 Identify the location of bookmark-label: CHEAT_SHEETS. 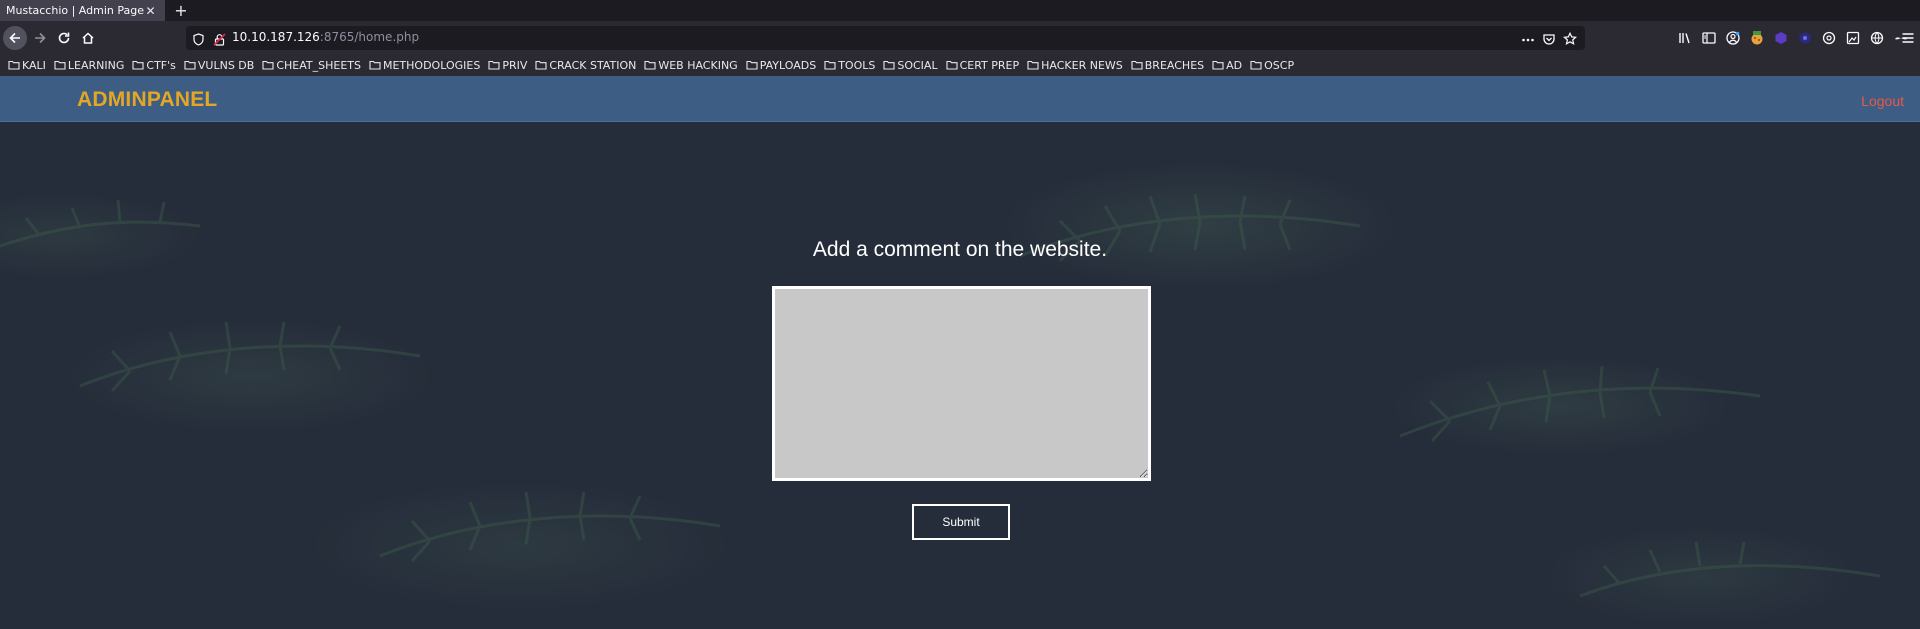
(318, 65).